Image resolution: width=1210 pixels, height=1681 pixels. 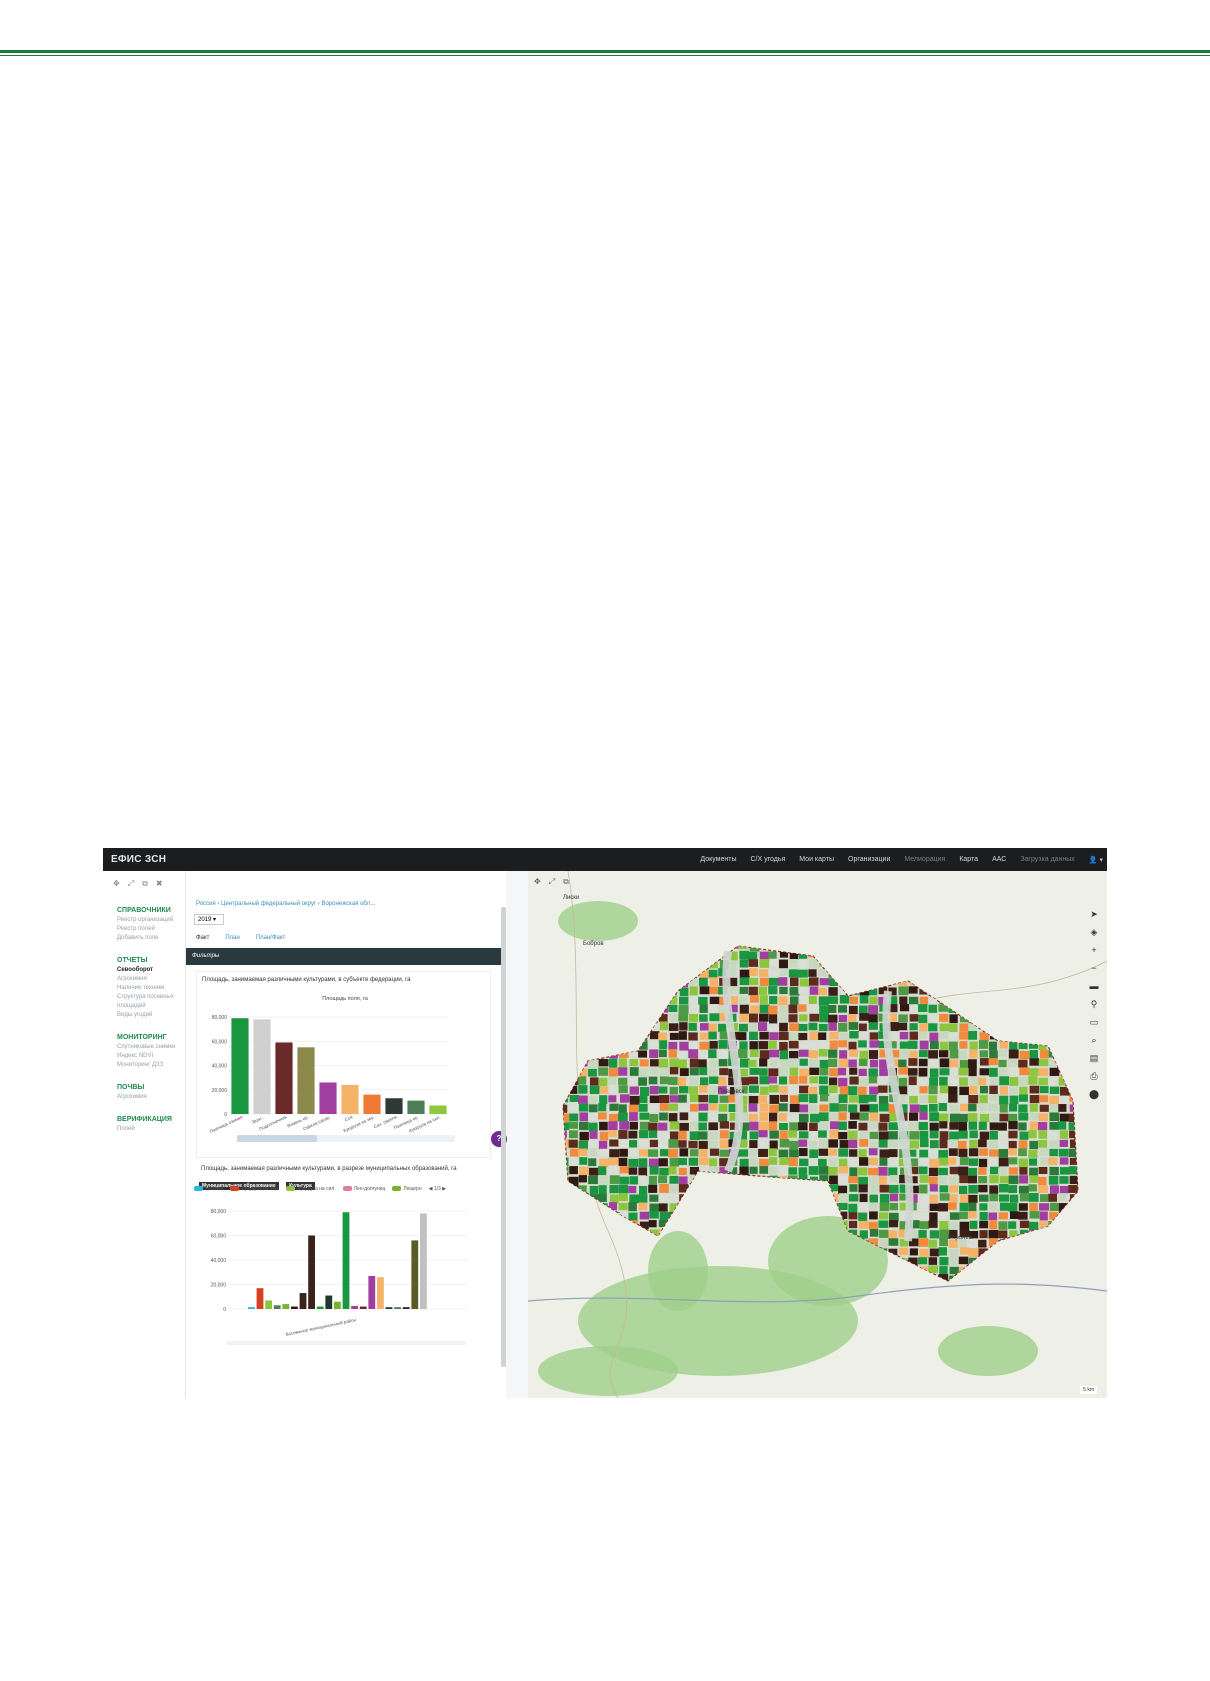 What do you see at coordinates (1096, 860) in the screenshot?
I see `user-menu-icon: 👤 ▾` at bounding box center [1096, 860].